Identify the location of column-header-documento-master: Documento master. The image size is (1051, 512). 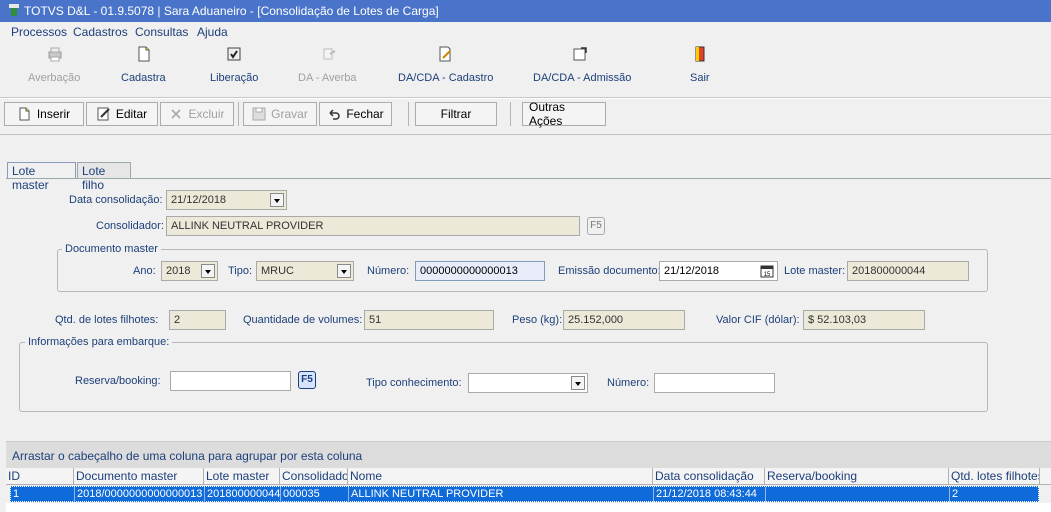
(139, 476).